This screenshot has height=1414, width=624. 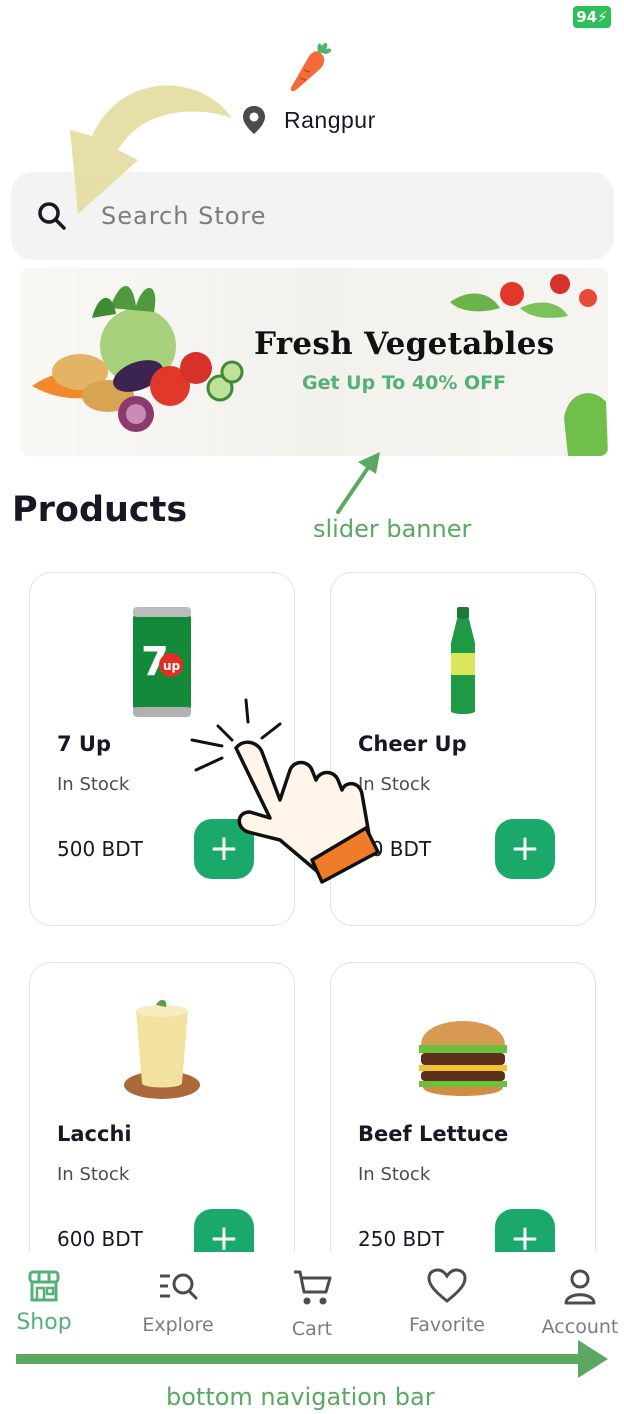 What do you see at coordinates (580, 1327) in the screenshot?
I see `nav-label: Account` at bounding box center [580, 1327].